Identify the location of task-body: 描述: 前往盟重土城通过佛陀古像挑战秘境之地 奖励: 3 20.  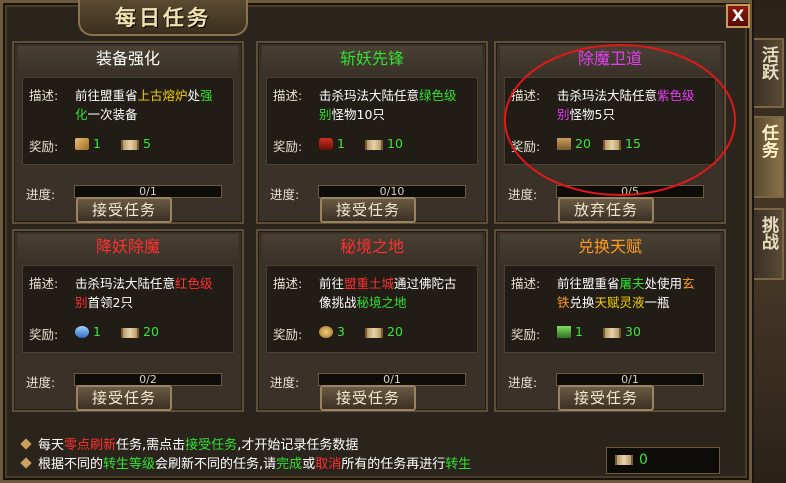
(372, 309).